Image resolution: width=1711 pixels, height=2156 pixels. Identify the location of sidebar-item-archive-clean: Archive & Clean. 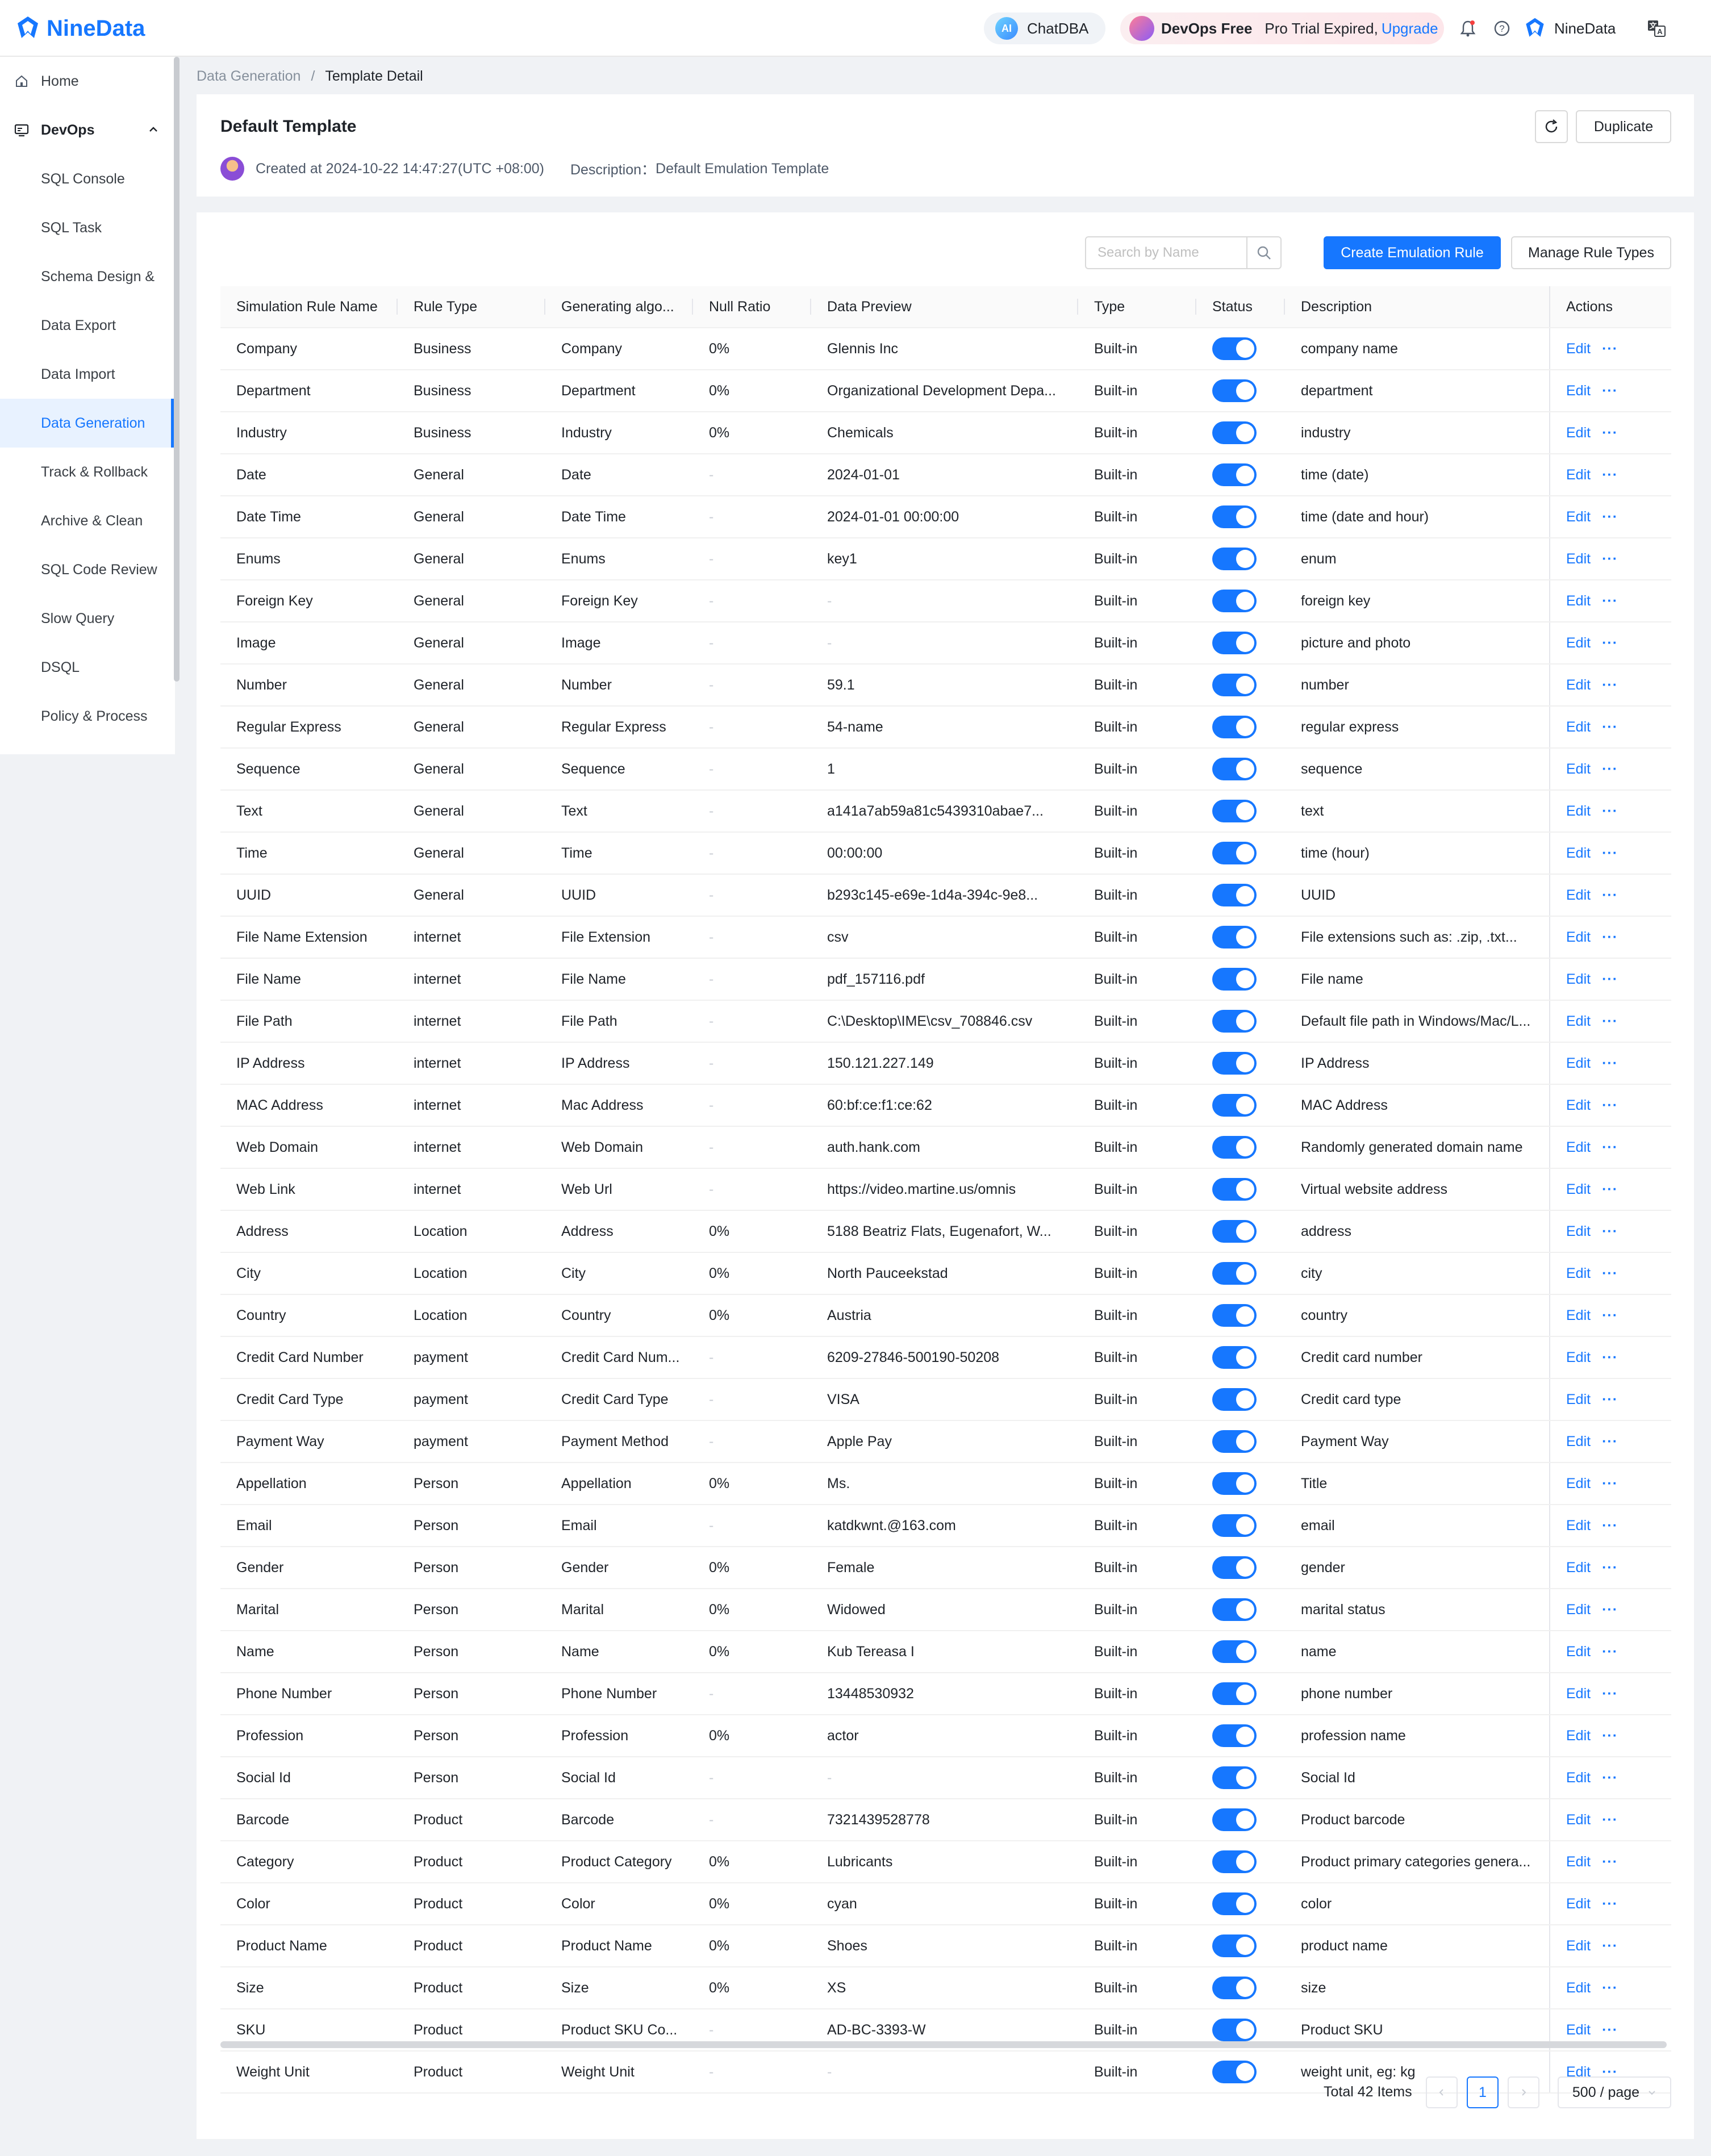
(87, 520).